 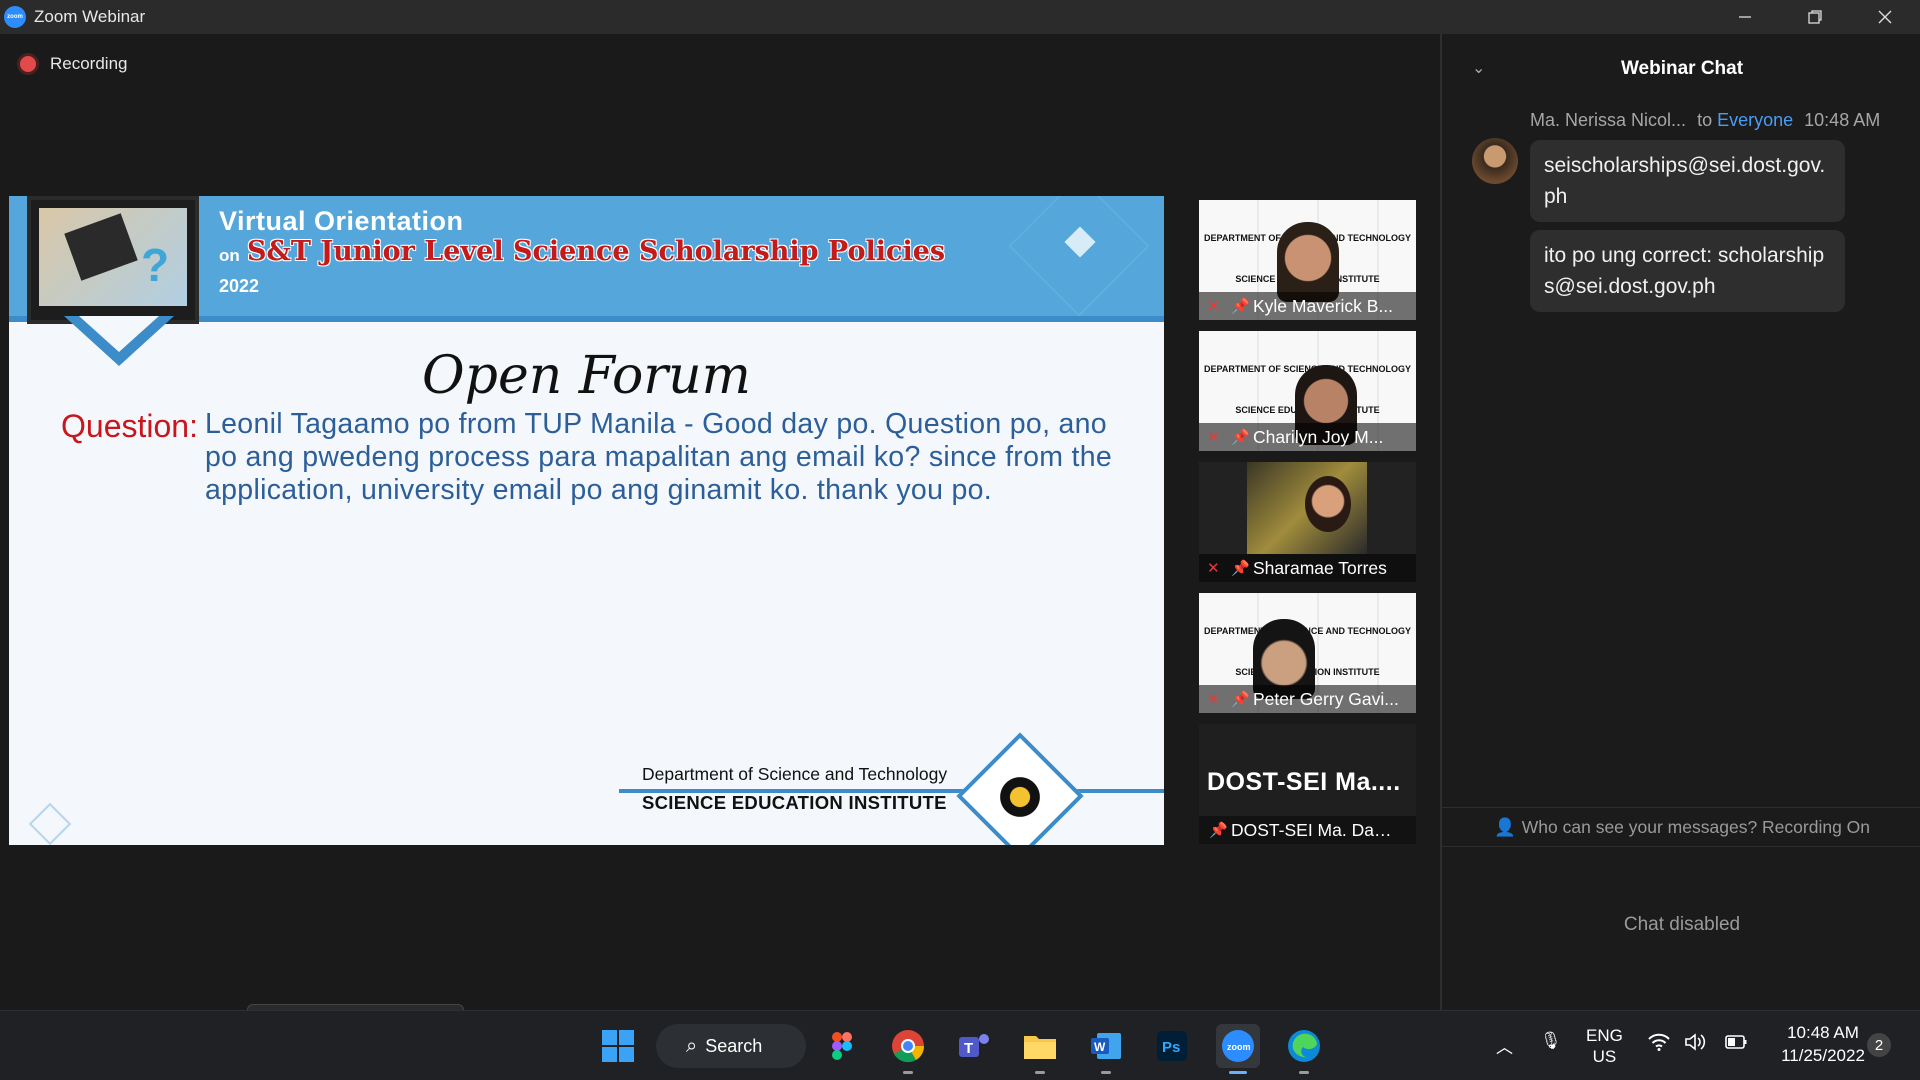 What do you see at coordinates (1100, 1047) in the screenshot?
I see `svg-text: W` at bounding box center [1100, 1047].